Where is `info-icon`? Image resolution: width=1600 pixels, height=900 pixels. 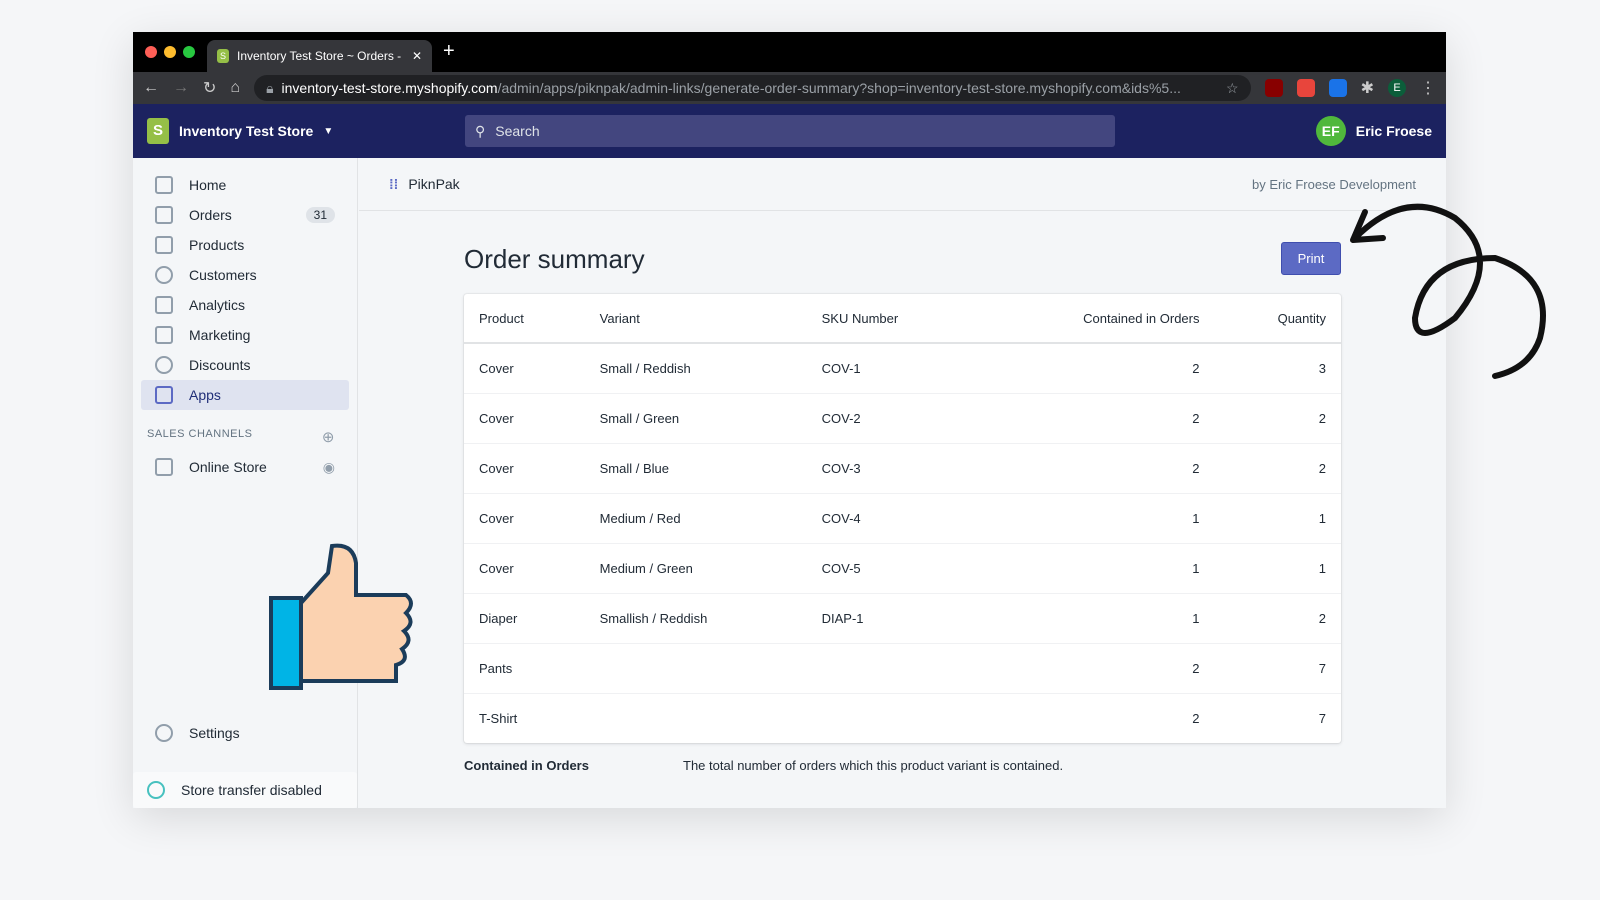
info-icon is located at coordinates (156, 790).